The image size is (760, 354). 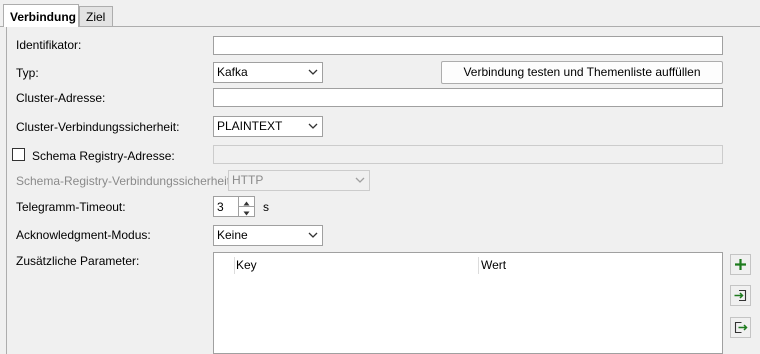 I want to click on schema-registry-label: Schema Registry-Adresse:, so click(x=103, y=156).